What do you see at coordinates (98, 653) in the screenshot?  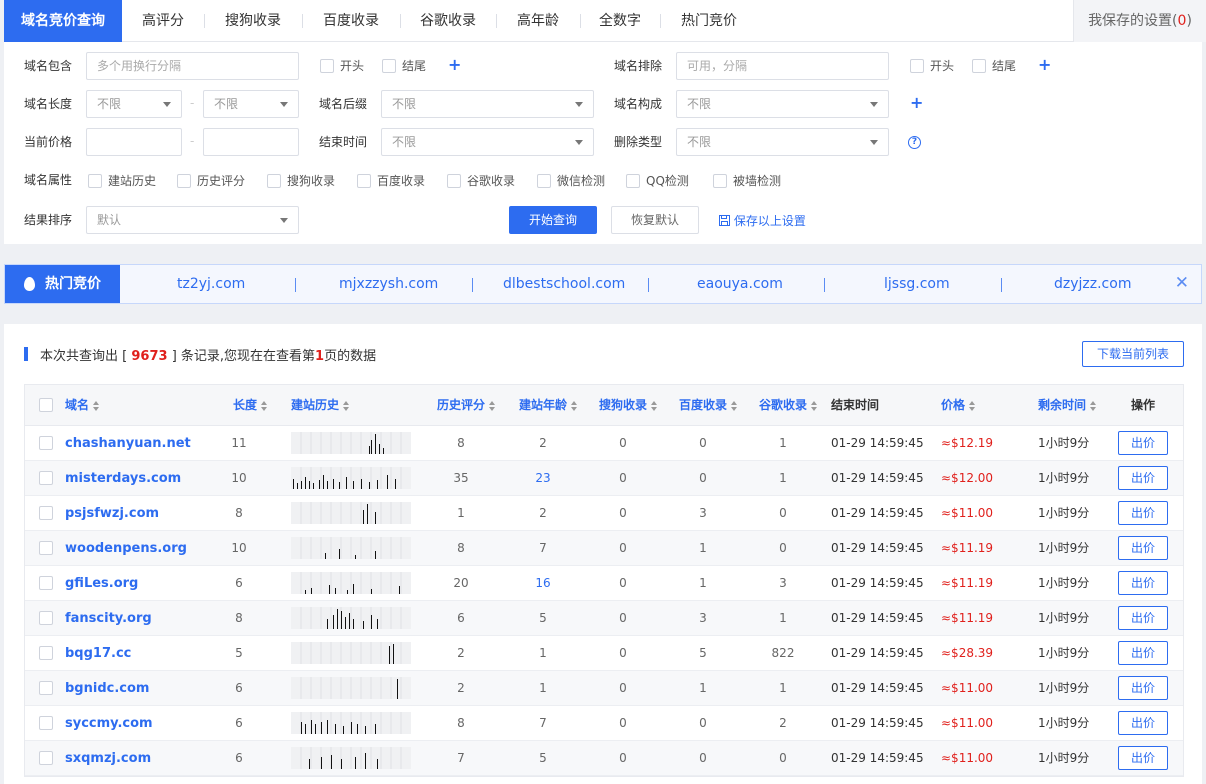 I see `domain-link: bqg17.cc` at bounding box center [98, 653].